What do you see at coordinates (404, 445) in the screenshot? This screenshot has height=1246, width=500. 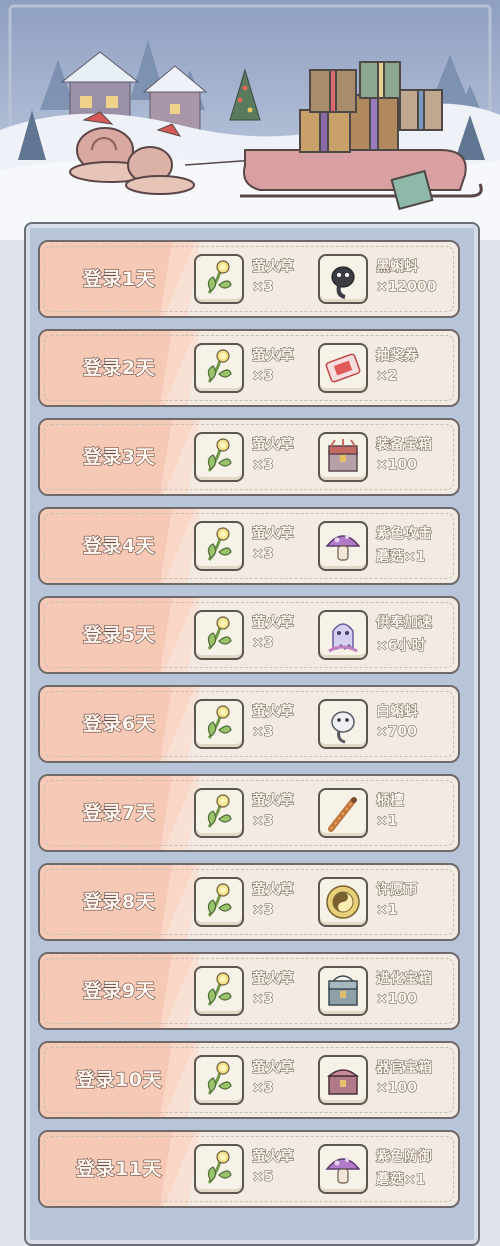 I see `reward-name: 装备宝箱` at bounding box center [404, 445].